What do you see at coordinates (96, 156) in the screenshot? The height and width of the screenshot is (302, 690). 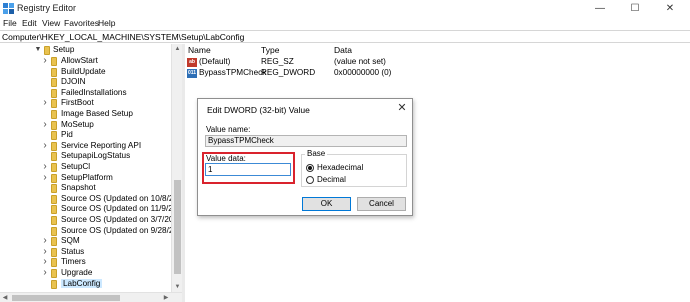 I see `tree-item-label: SetupapiLogStatus` at bounding box center [96, 156].